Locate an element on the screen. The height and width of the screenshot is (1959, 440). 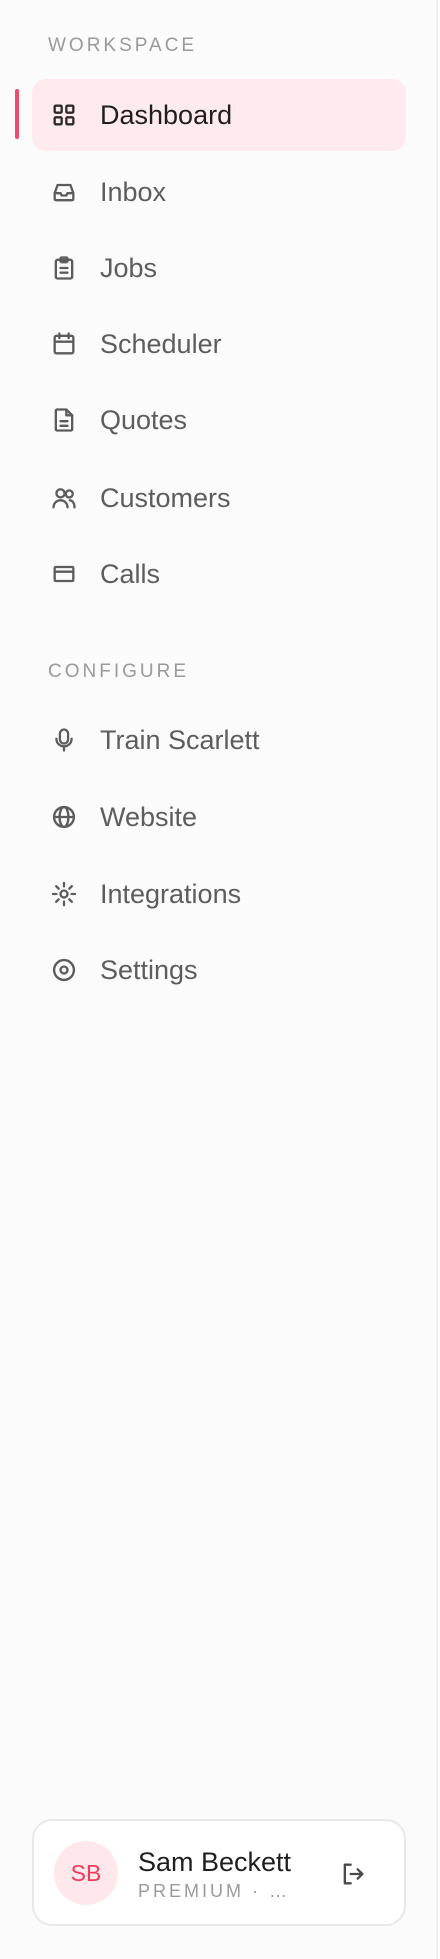
nav-label-integrations: Integrations is located at coordinates (171, 893).